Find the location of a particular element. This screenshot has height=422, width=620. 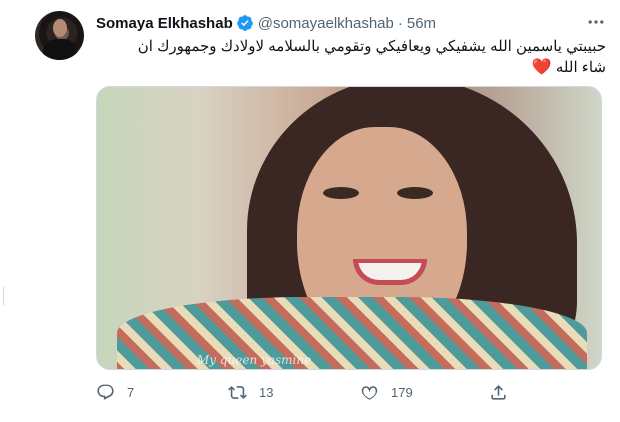

like-count: 179 is located at coordinates (402, 392).